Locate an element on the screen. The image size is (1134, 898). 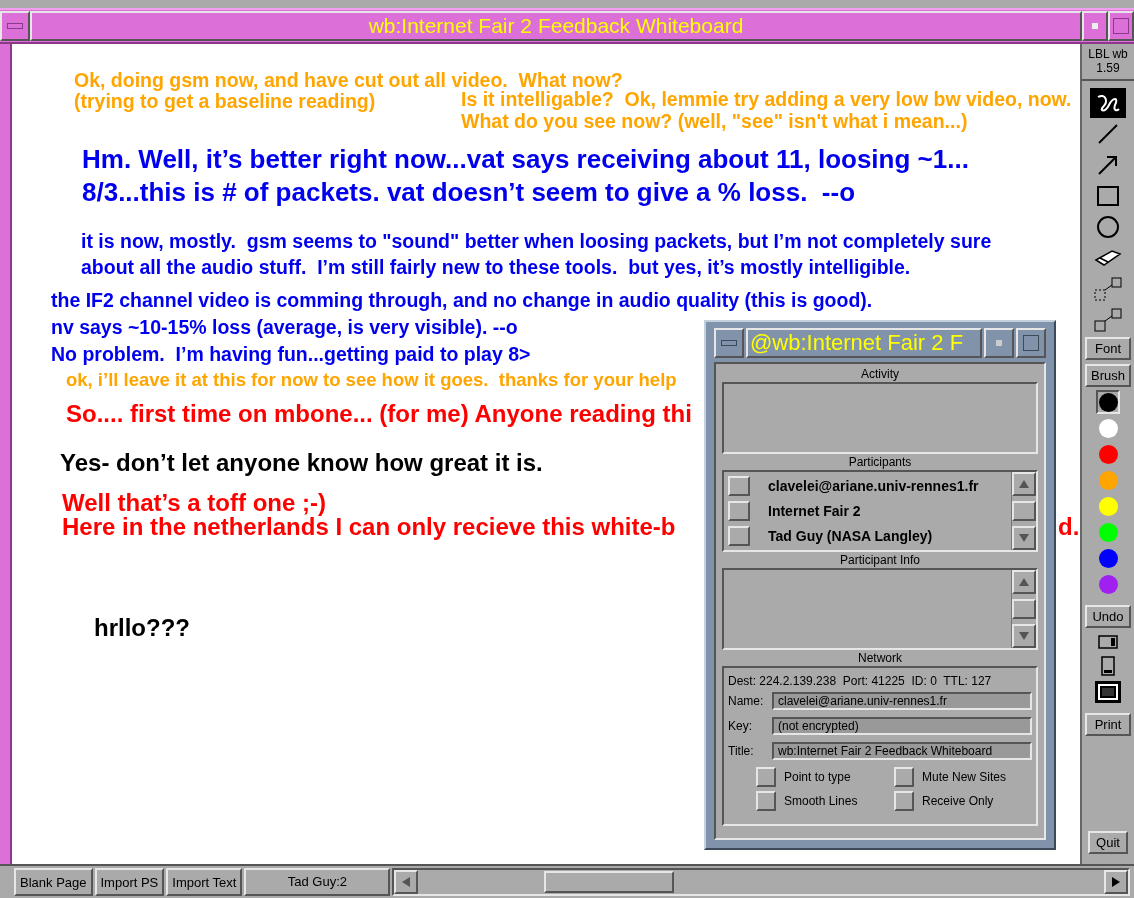
option-label: Receive Only is located at coordinates (958, 801).